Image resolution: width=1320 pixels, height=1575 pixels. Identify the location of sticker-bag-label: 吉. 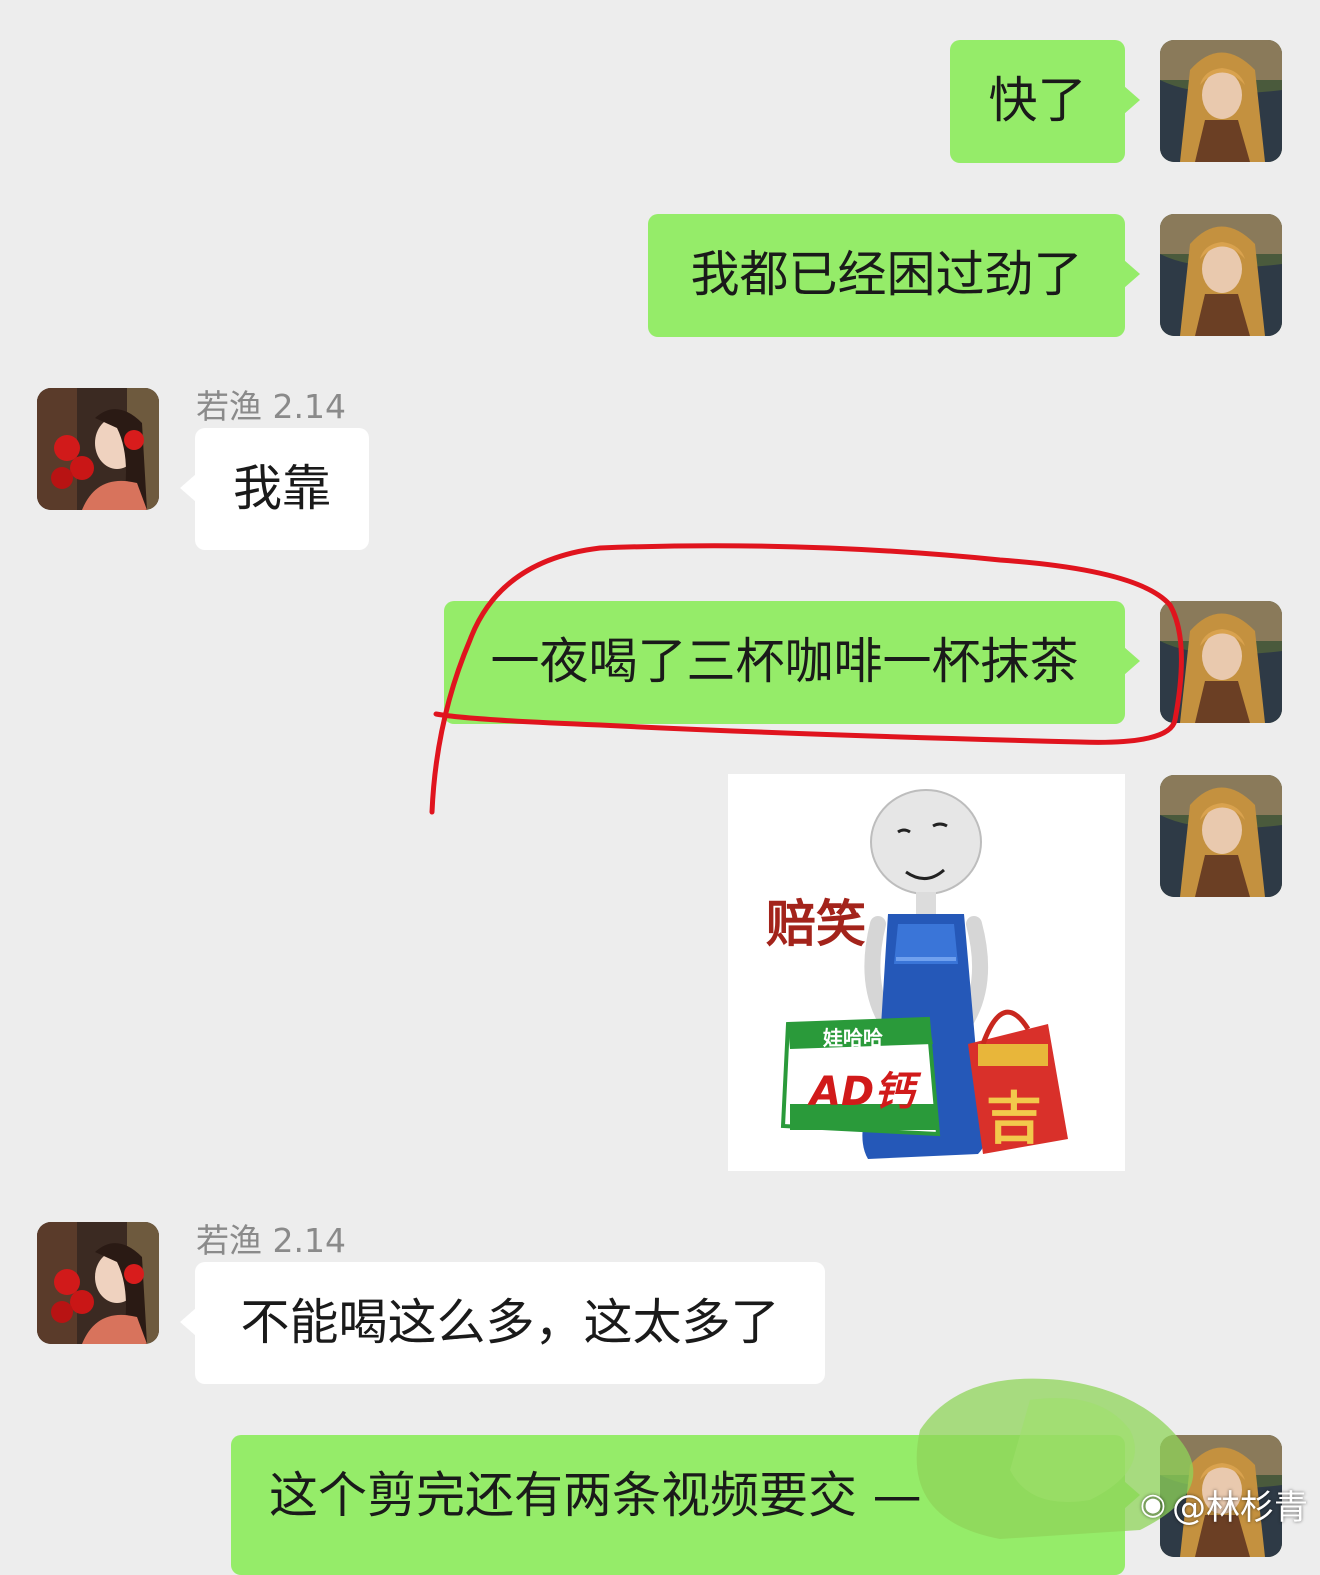
(1014, 1119).